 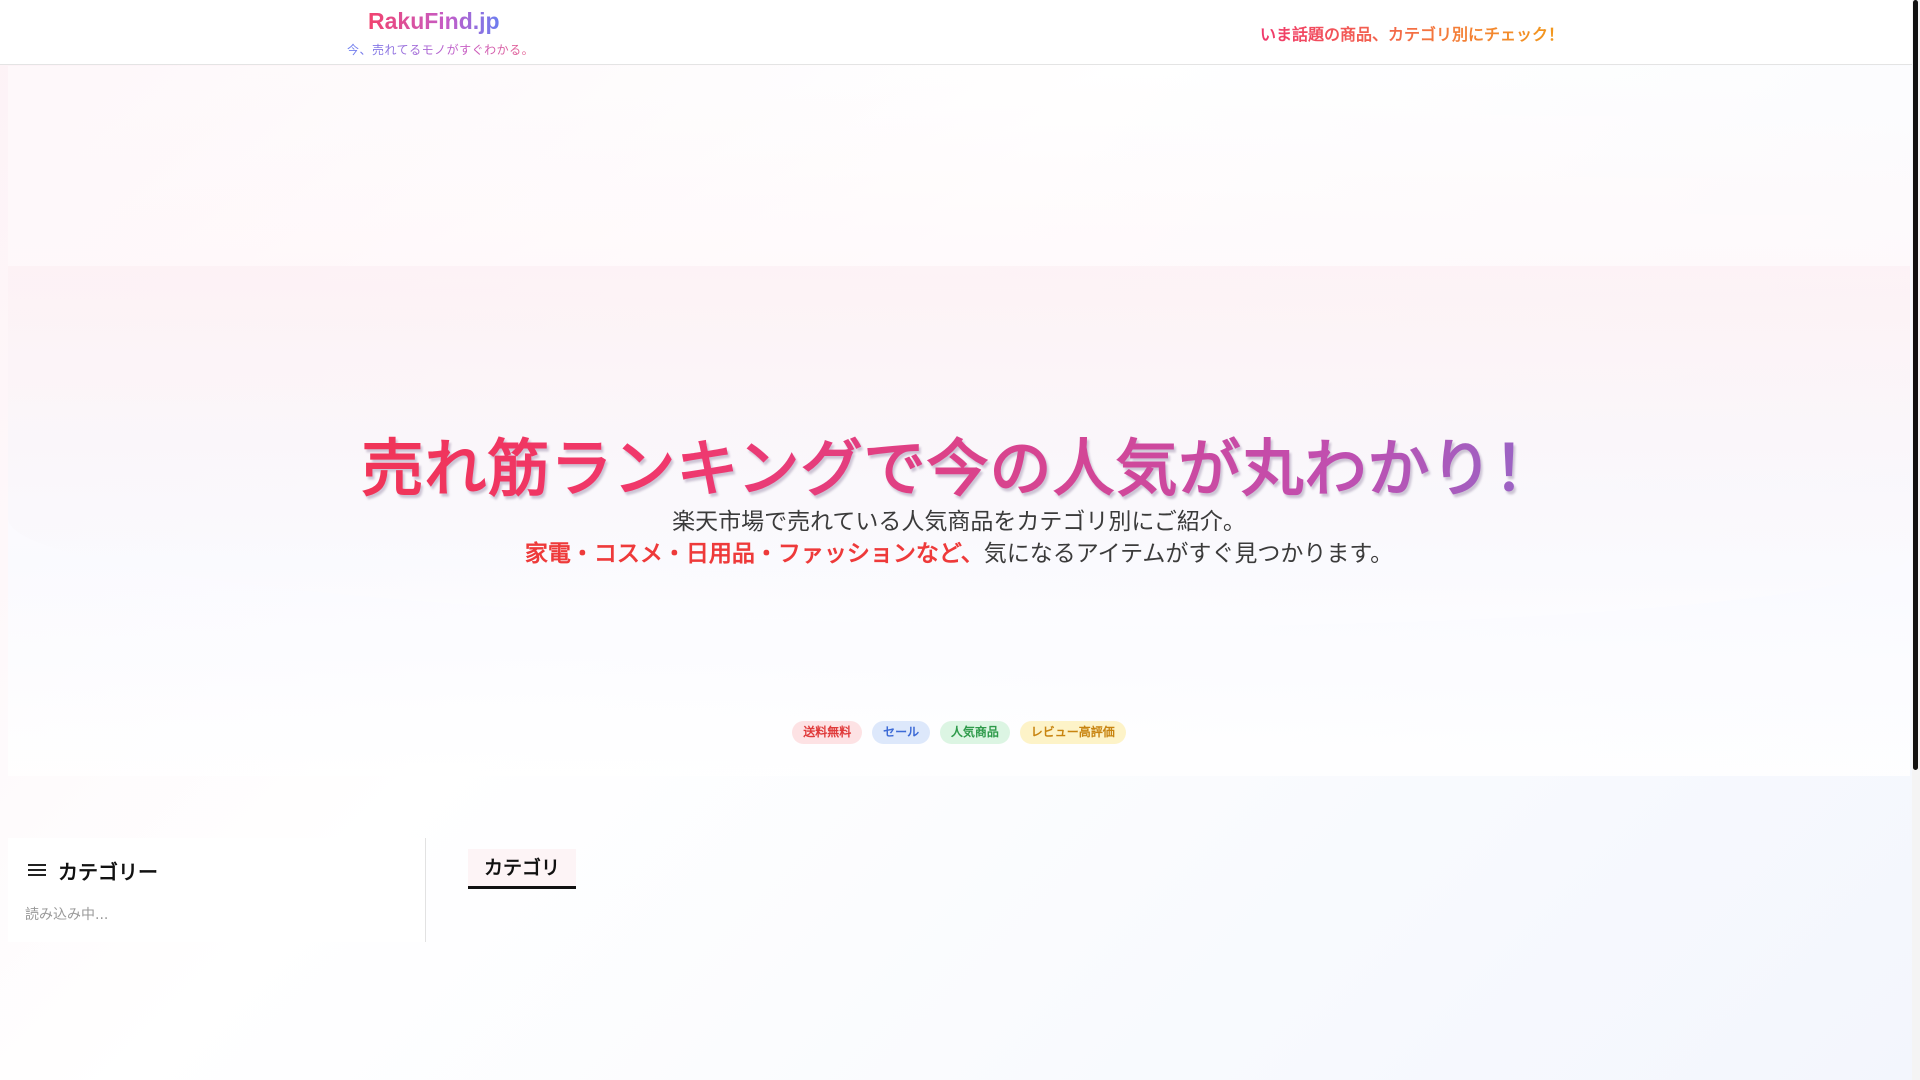 What do you see at coordinates (434, 21) in the screenshot?
I see `site-logo: RakuFind.jp` at bounding box center [434, 21].